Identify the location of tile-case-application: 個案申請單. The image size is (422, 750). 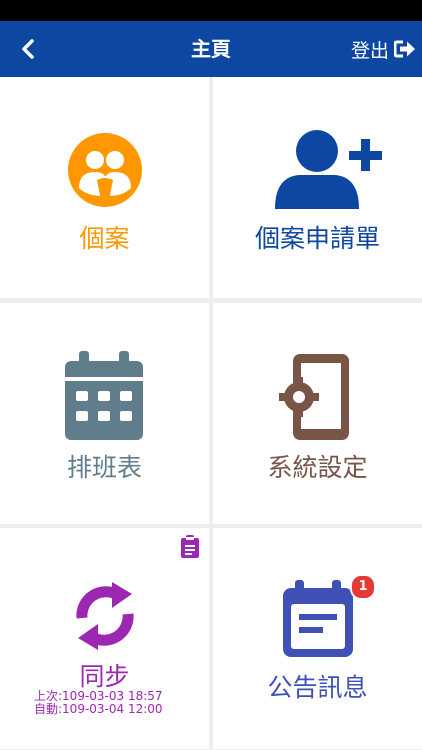
(317, 187).